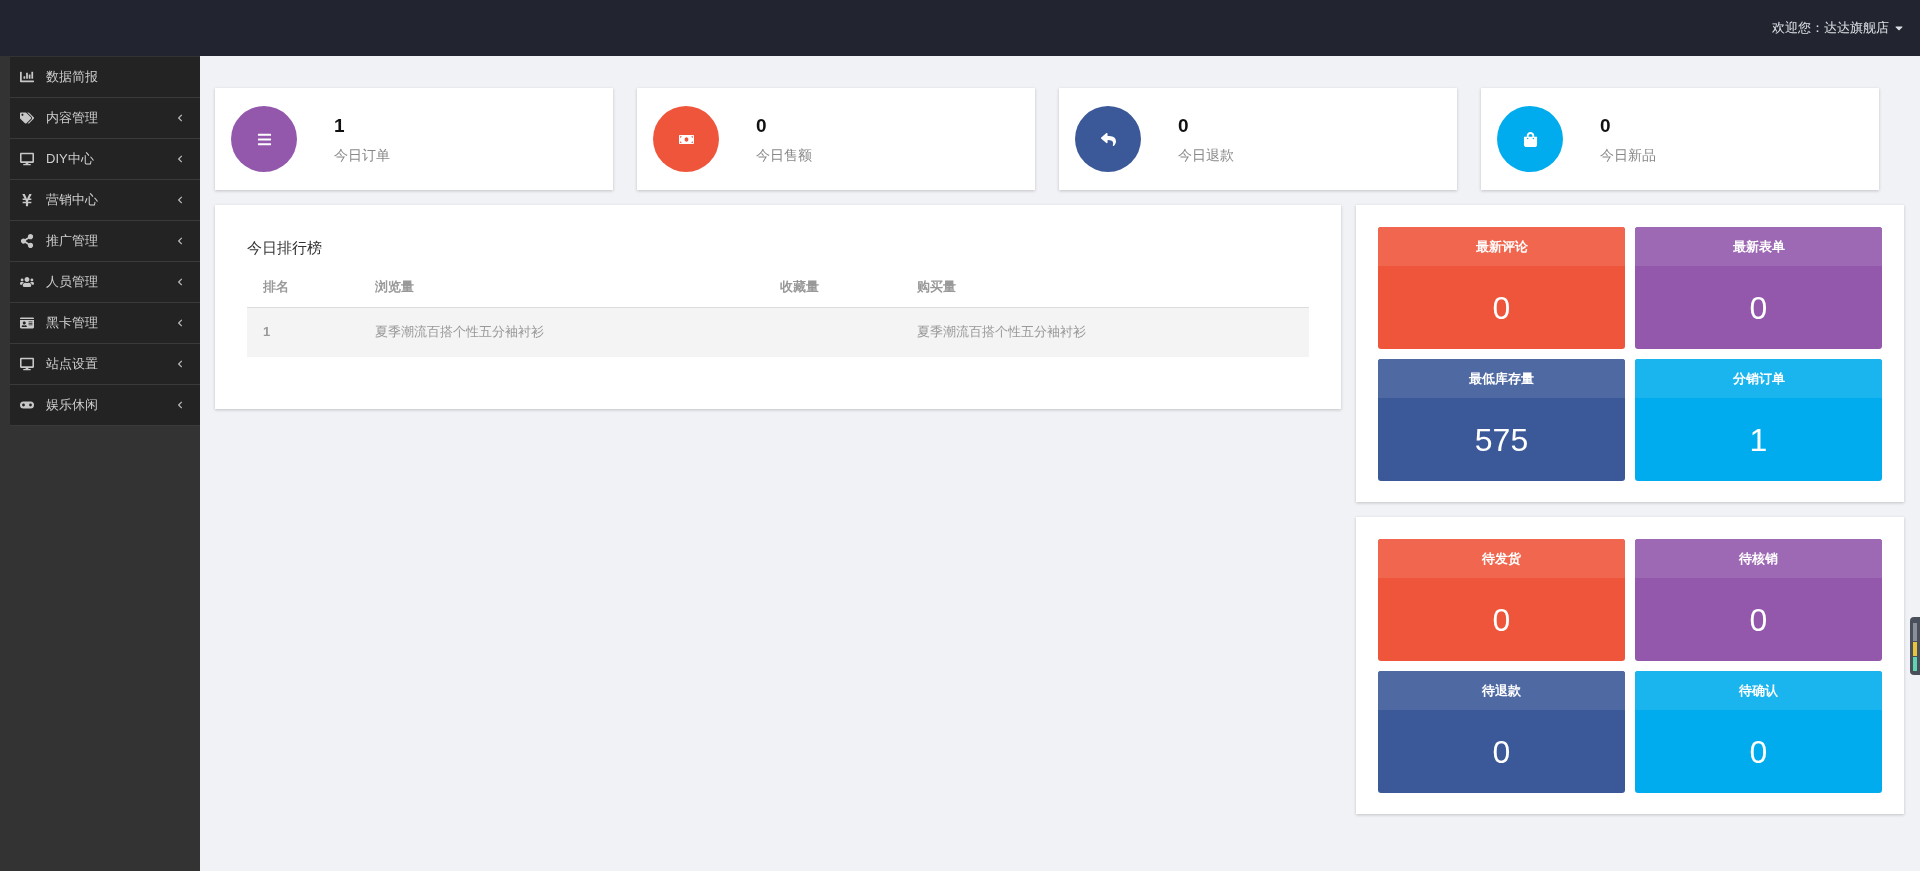 This screenshot has width=1920, height=871. Describe the element at coordinates (105, 241) in the screenshot. I see `sidebar-item: 推广管理` at that location.